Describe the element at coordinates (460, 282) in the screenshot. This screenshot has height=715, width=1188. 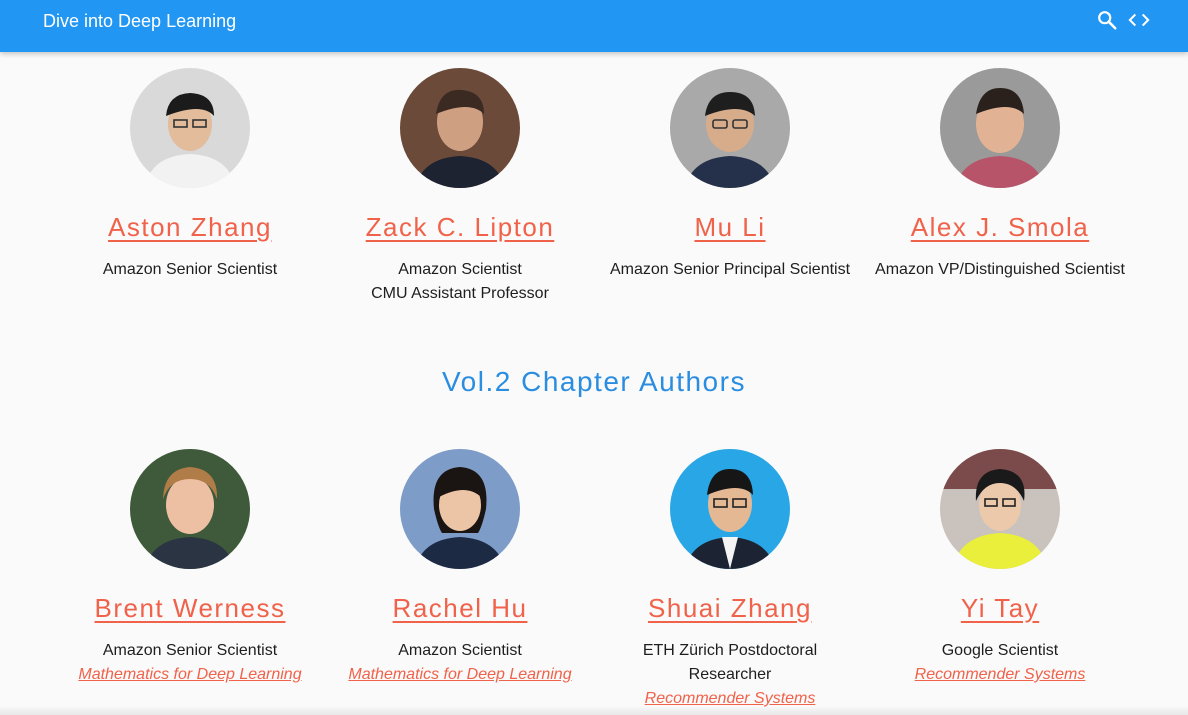
I see `author-roles: Amazon Scientist CMU Assistant Professor` at that location.